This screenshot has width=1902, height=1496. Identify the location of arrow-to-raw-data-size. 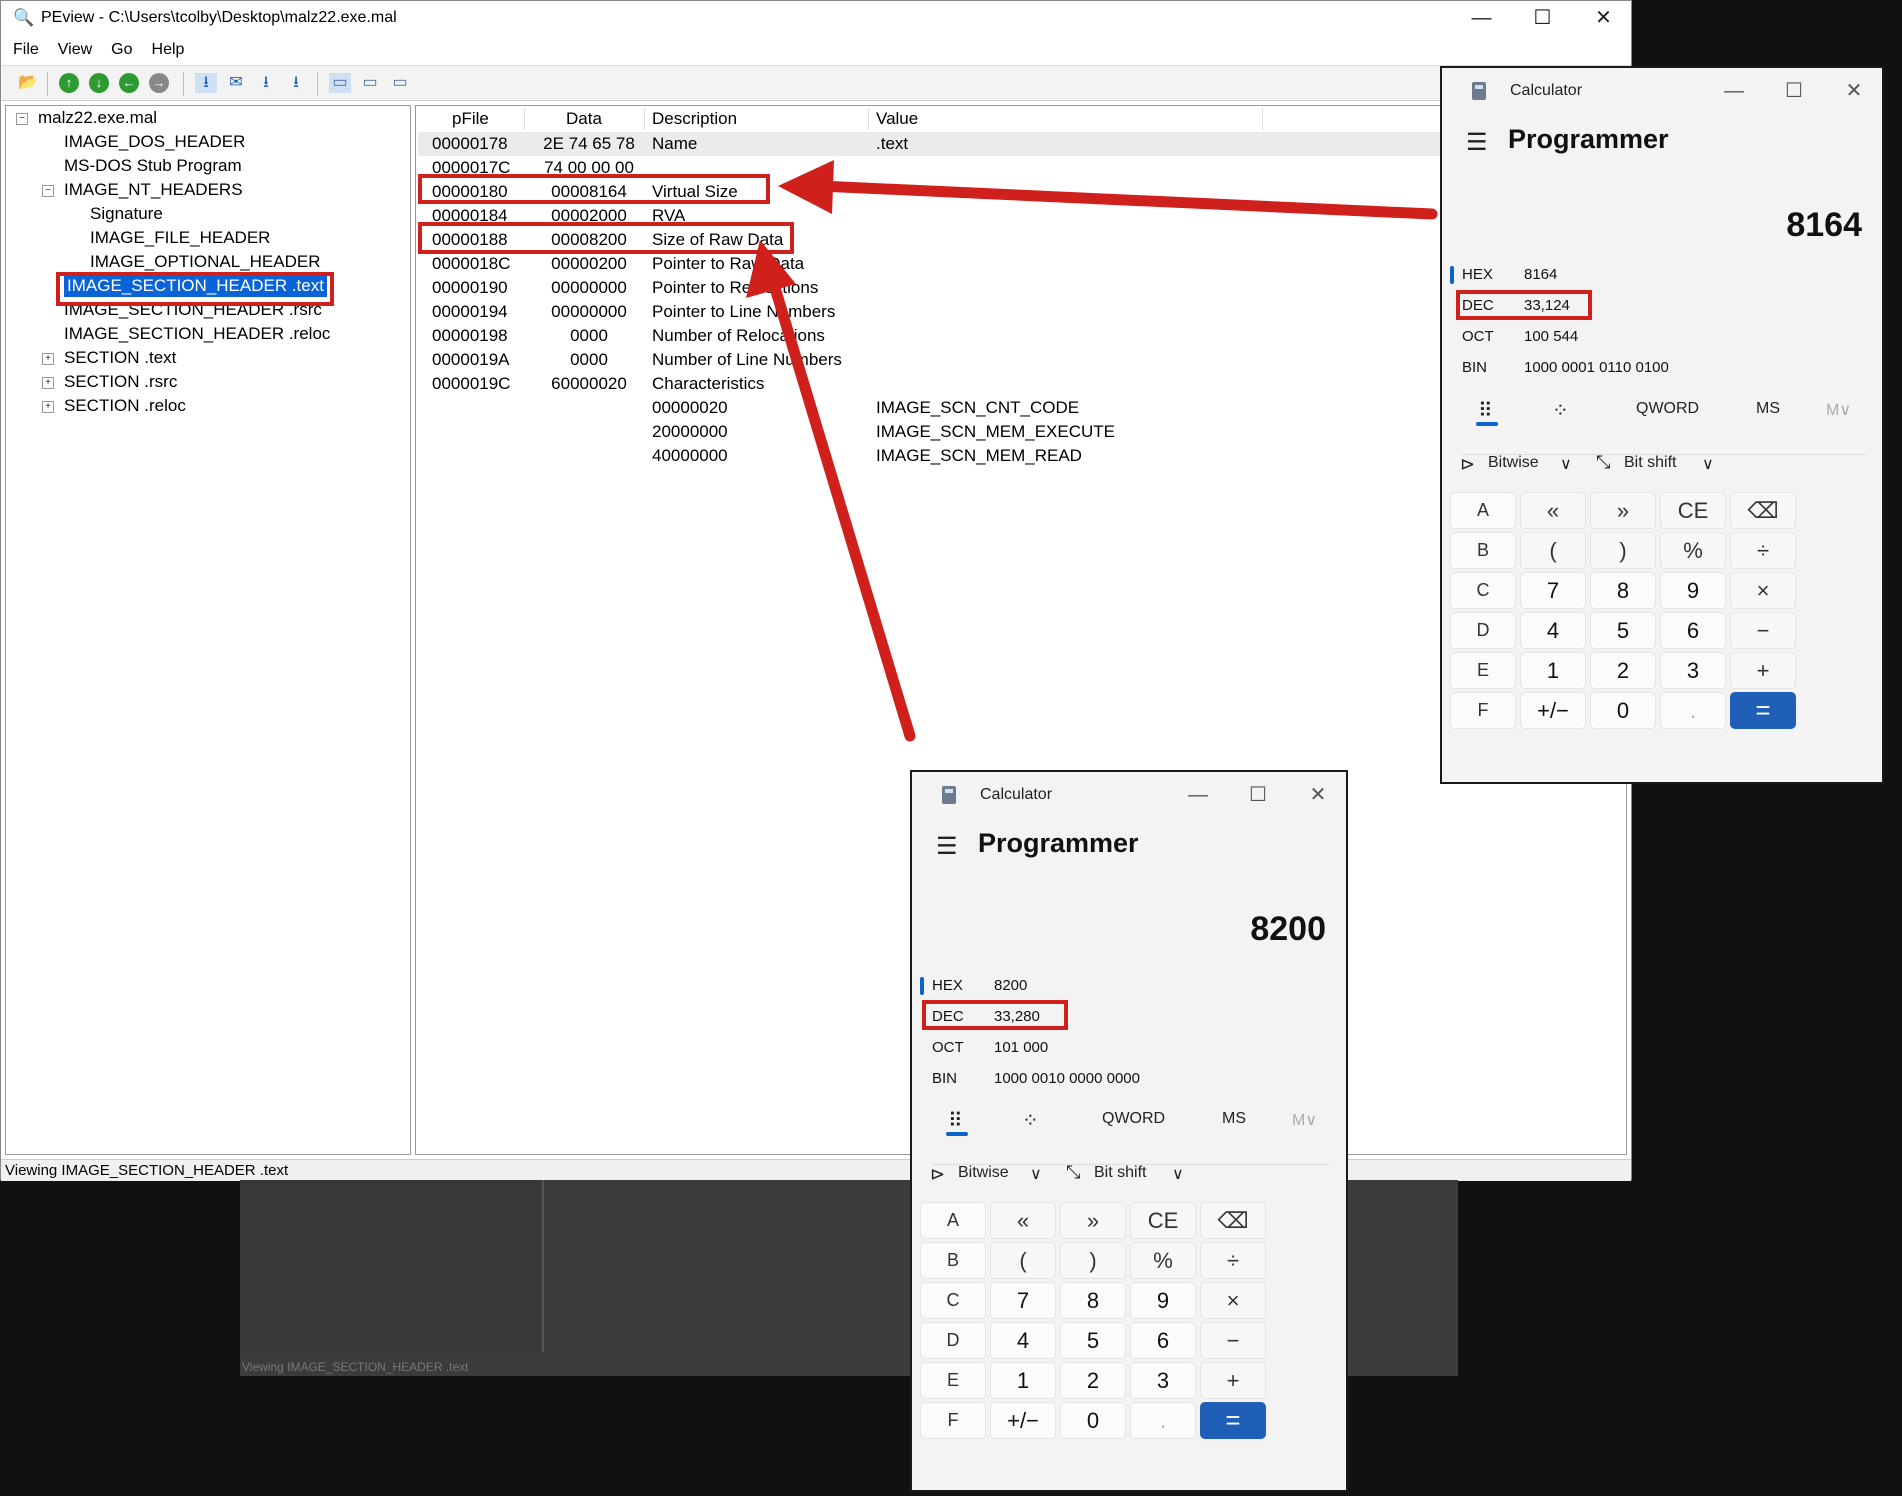
(841, 507).